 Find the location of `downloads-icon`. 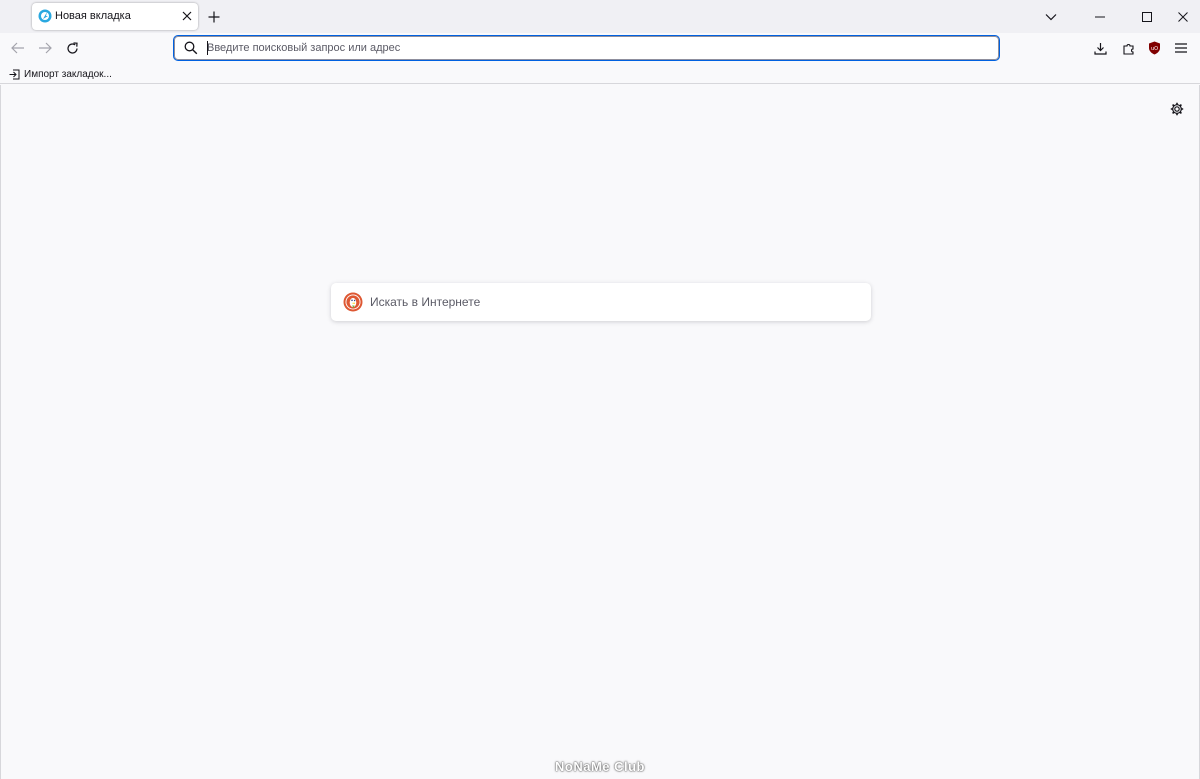

downloads-icon is located at coordinates (1100, 48).